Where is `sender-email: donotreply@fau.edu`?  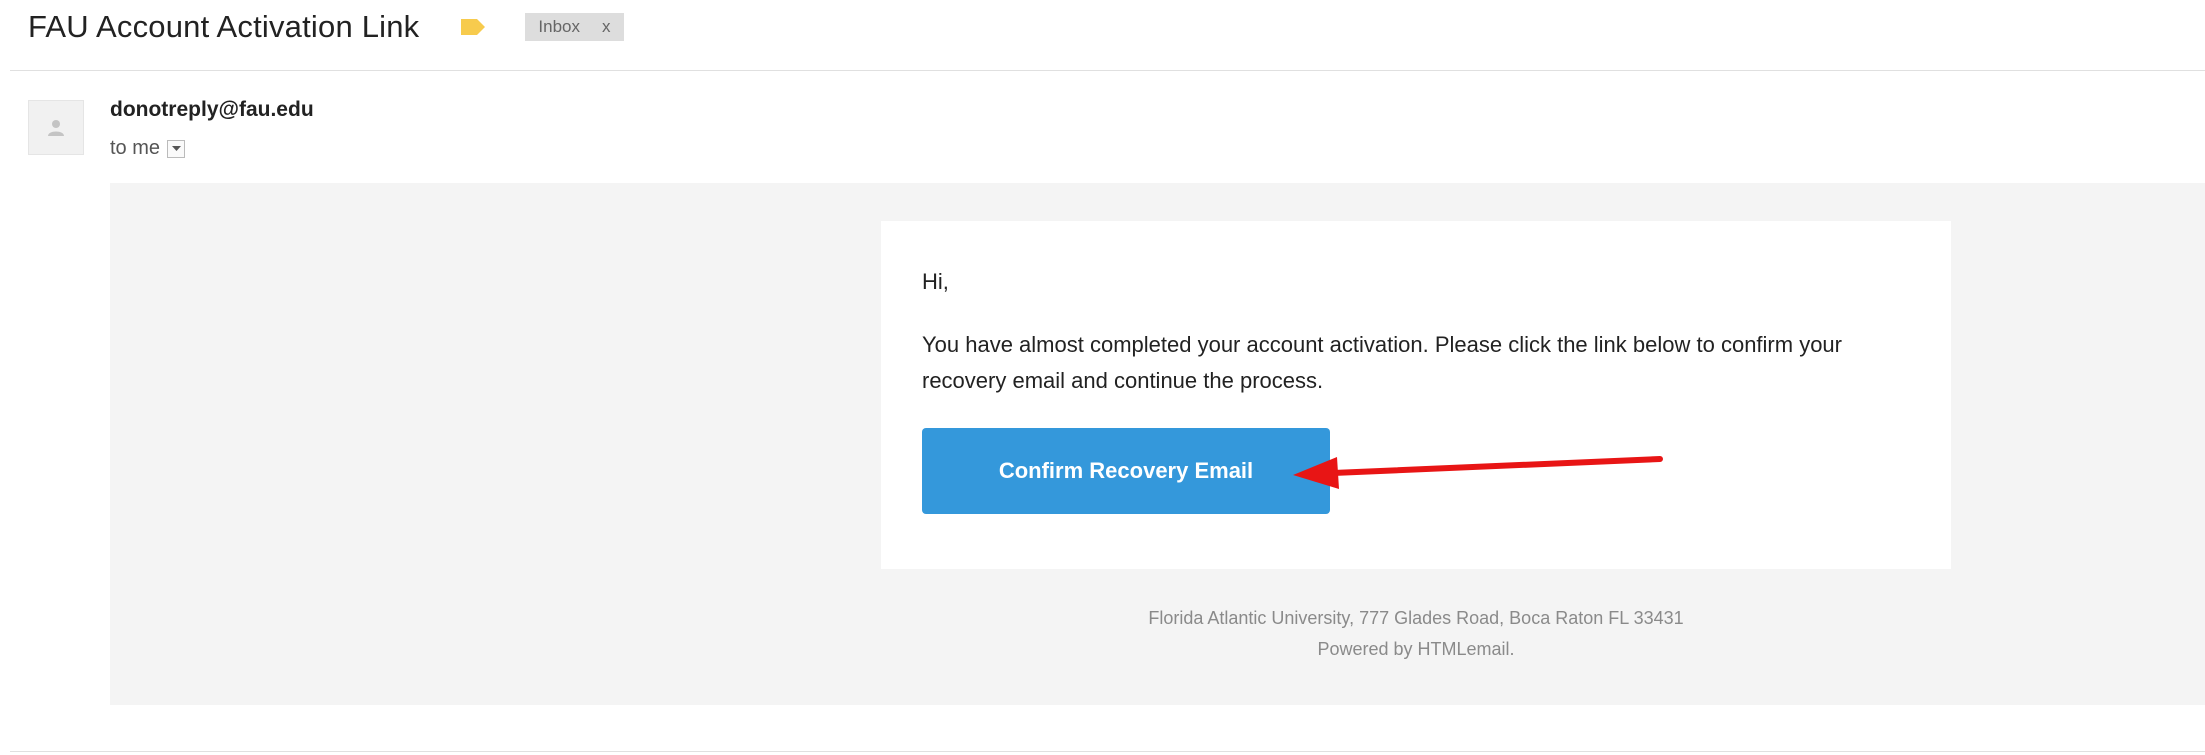
sender-email: donotreply@fau.edu is located at coordinates (212, 110).